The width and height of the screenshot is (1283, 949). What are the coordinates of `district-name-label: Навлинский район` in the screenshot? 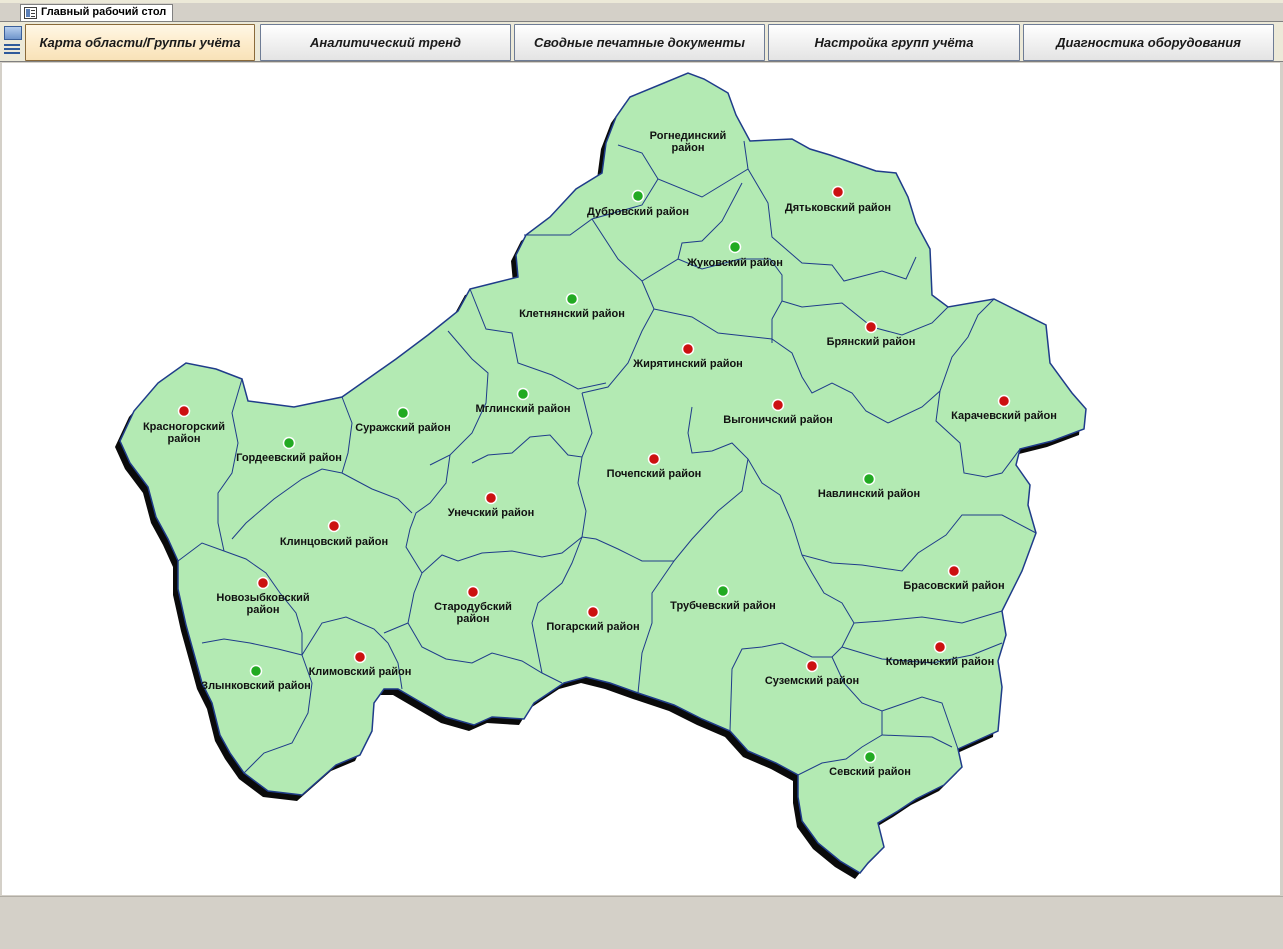 It's located at (869, 494).